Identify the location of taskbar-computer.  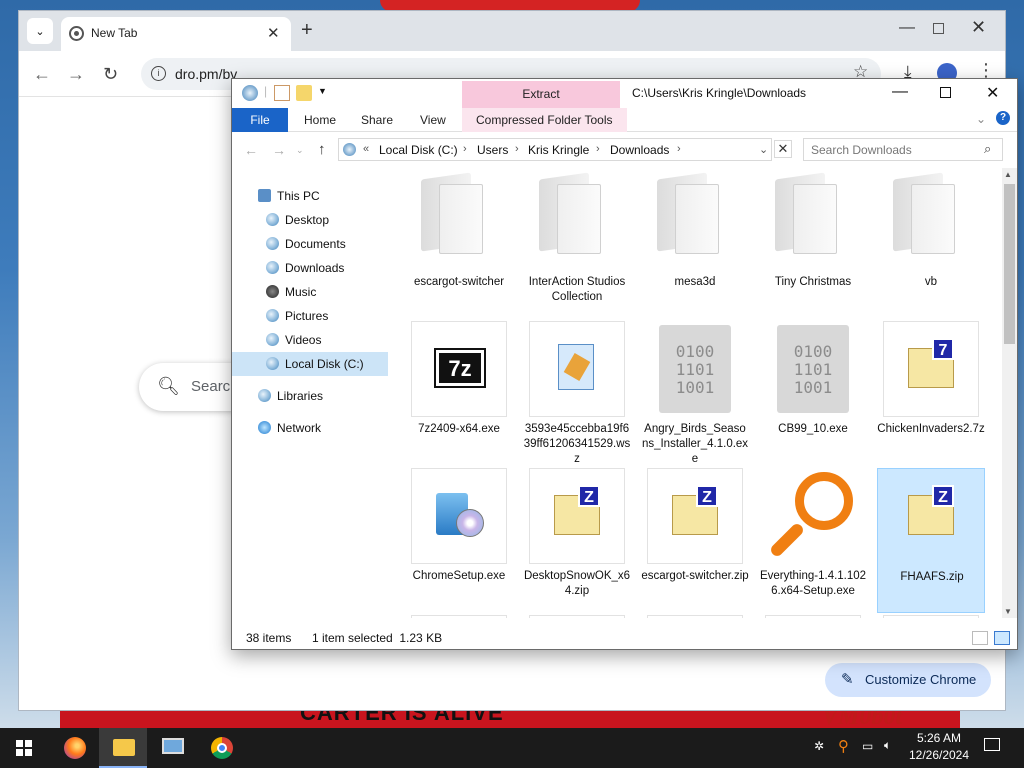
(172, 748).